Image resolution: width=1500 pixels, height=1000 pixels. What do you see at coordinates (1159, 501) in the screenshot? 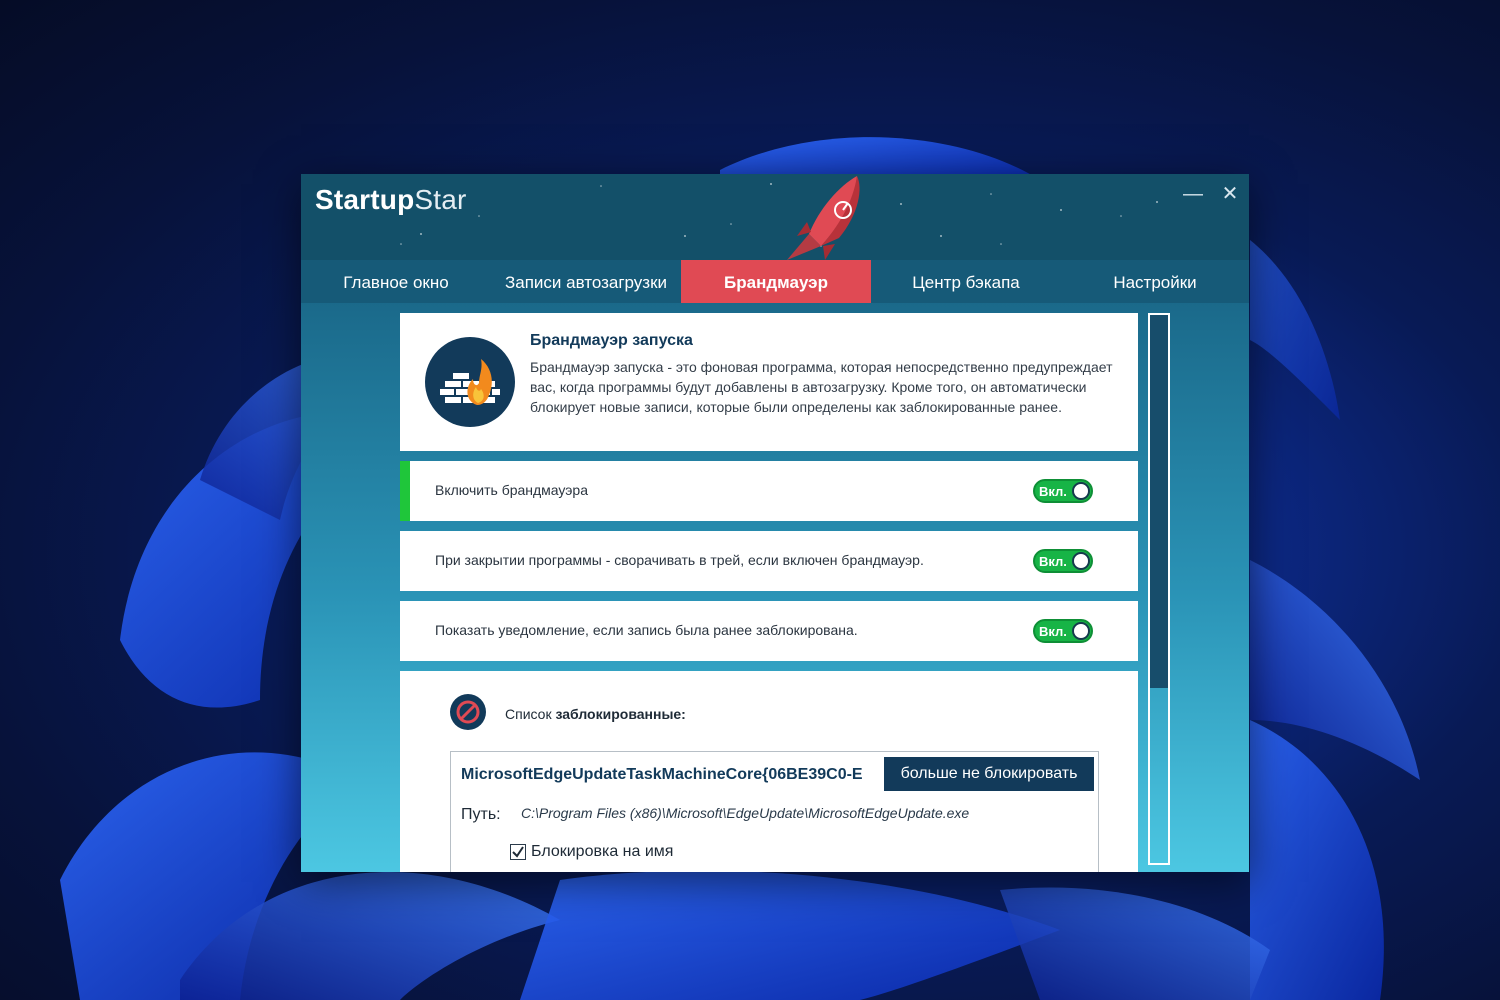
I see `scrollbar-thumb` at bounding box center [1159, 501].